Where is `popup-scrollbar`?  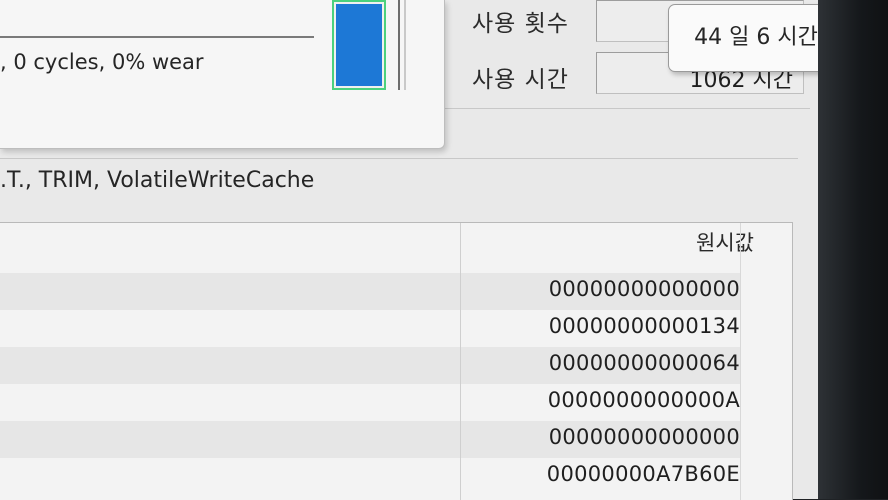
popup-scrollbar is located at coordinates (402, 45).